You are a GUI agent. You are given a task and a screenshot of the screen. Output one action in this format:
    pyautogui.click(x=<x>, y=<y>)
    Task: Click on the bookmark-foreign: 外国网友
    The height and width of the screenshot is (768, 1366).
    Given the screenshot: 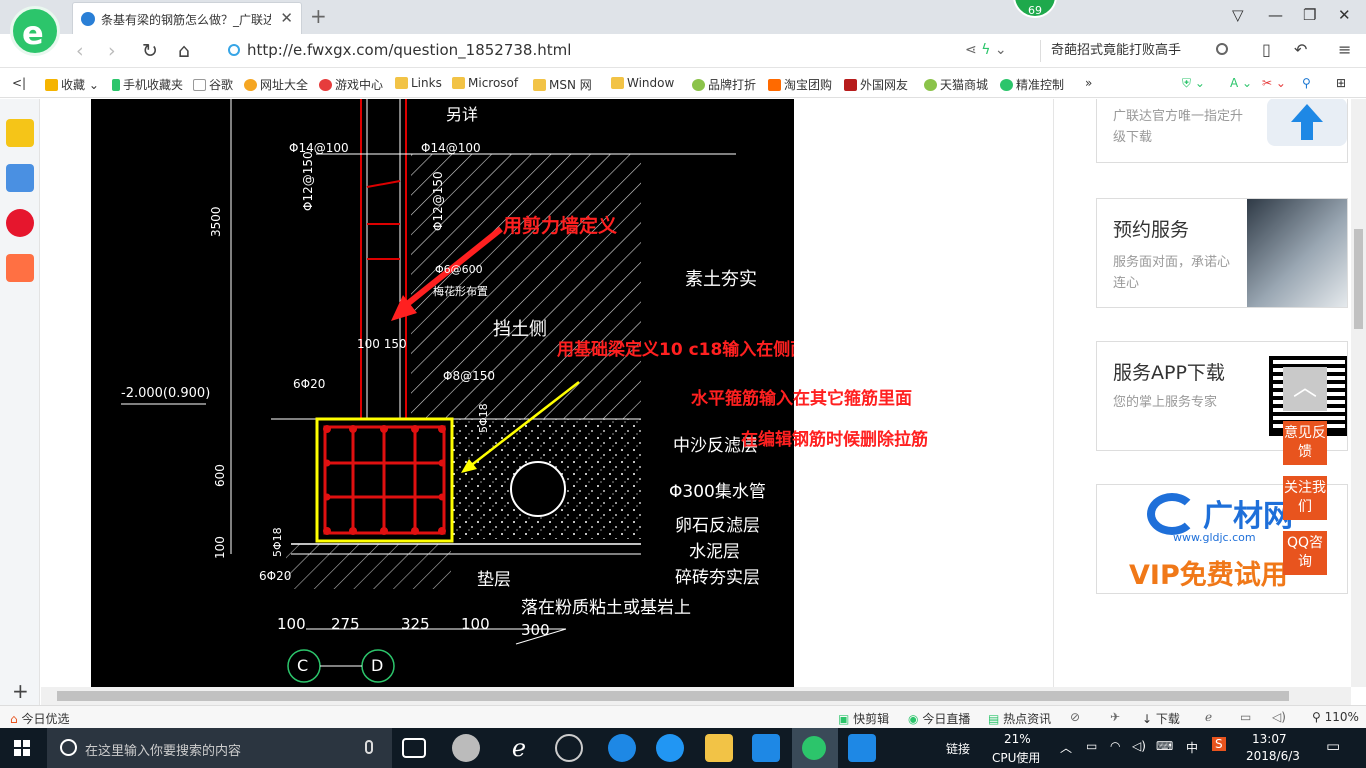 What is the action you would take?
    pyautogui.click(x=876, y=84)
    